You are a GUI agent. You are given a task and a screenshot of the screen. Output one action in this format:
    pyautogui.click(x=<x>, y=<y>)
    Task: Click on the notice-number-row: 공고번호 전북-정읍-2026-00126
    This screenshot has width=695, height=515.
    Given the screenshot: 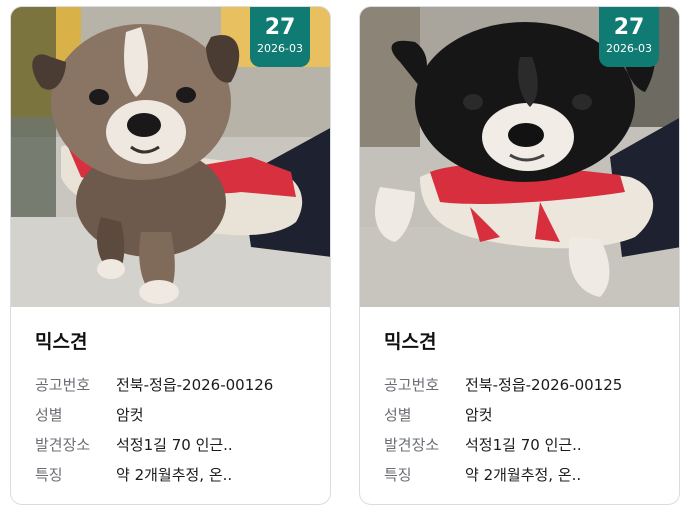 What is the action you would take?
    pyautogui.click(x=170, y=384)
    